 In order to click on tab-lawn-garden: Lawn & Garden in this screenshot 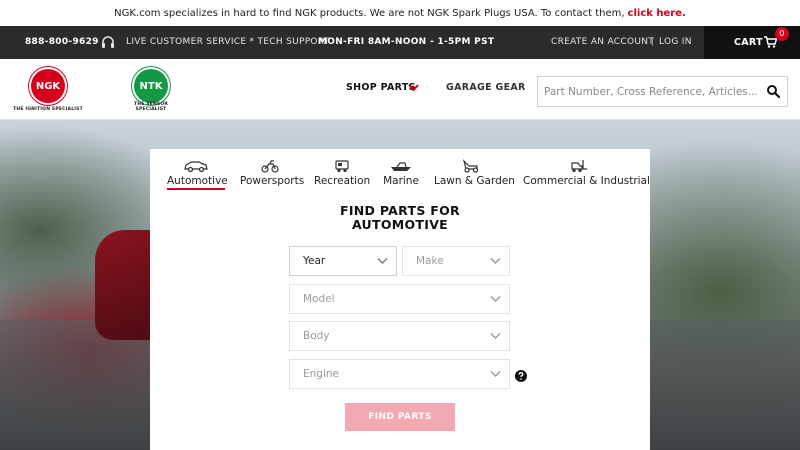, I will do `click(474, 176)`.